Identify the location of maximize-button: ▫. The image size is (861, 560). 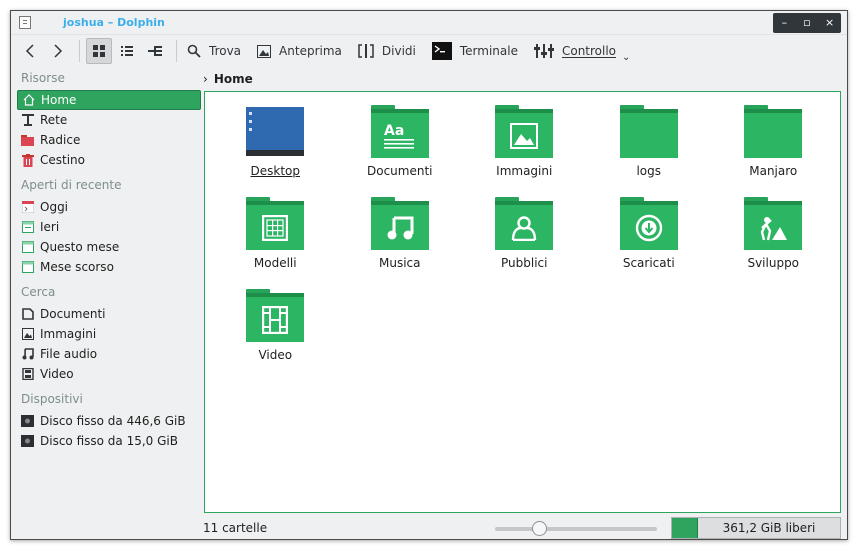
(807, 23).